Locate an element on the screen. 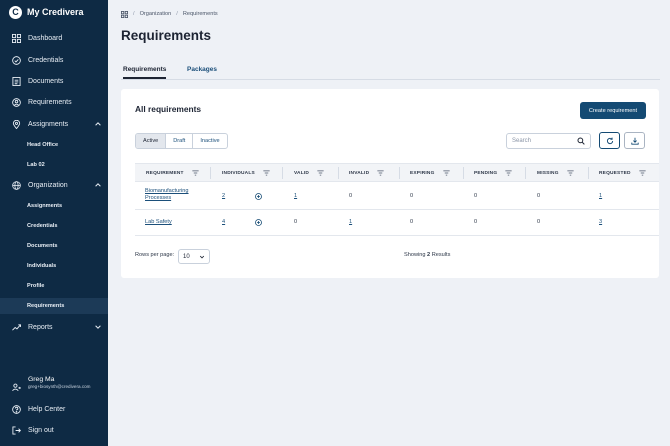 The image size is (670, 446). column-label: MISSING is located at coordinates (548, 173).